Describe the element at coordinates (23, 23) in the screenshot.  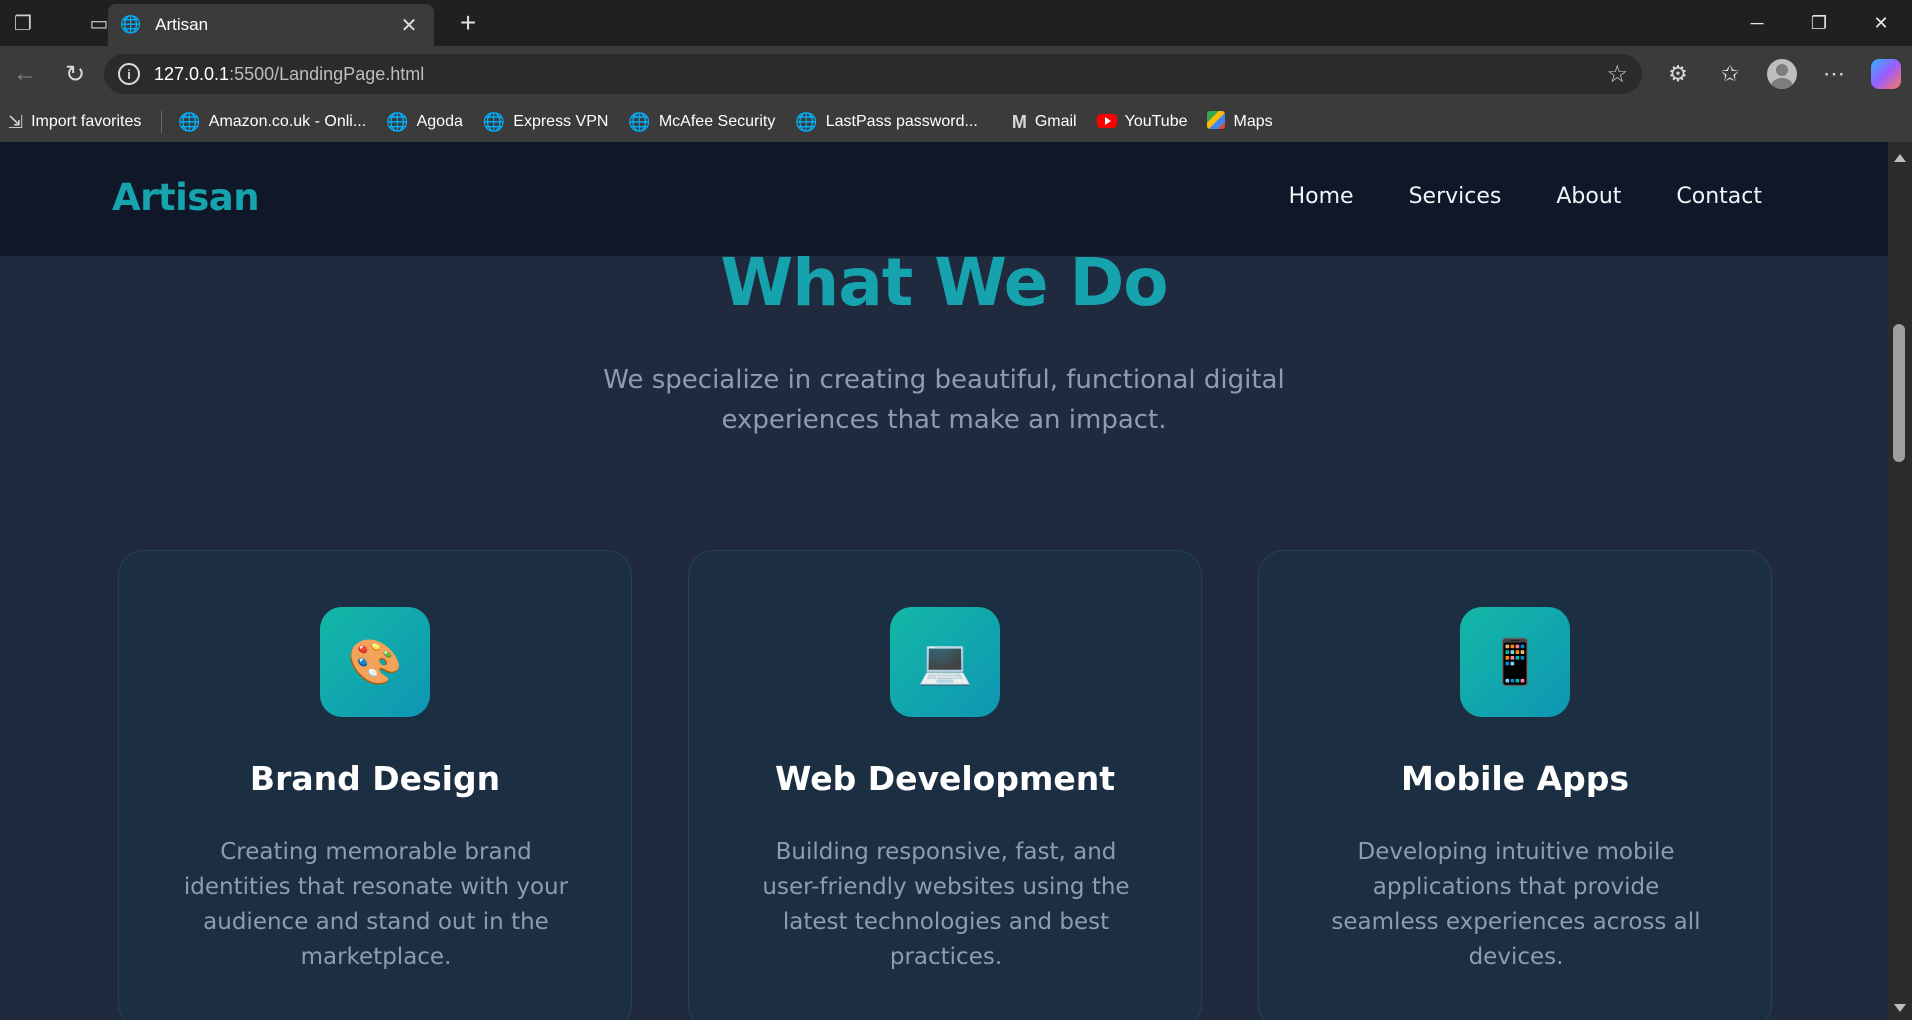
I see `workspaces-icon: ❐` at that location.